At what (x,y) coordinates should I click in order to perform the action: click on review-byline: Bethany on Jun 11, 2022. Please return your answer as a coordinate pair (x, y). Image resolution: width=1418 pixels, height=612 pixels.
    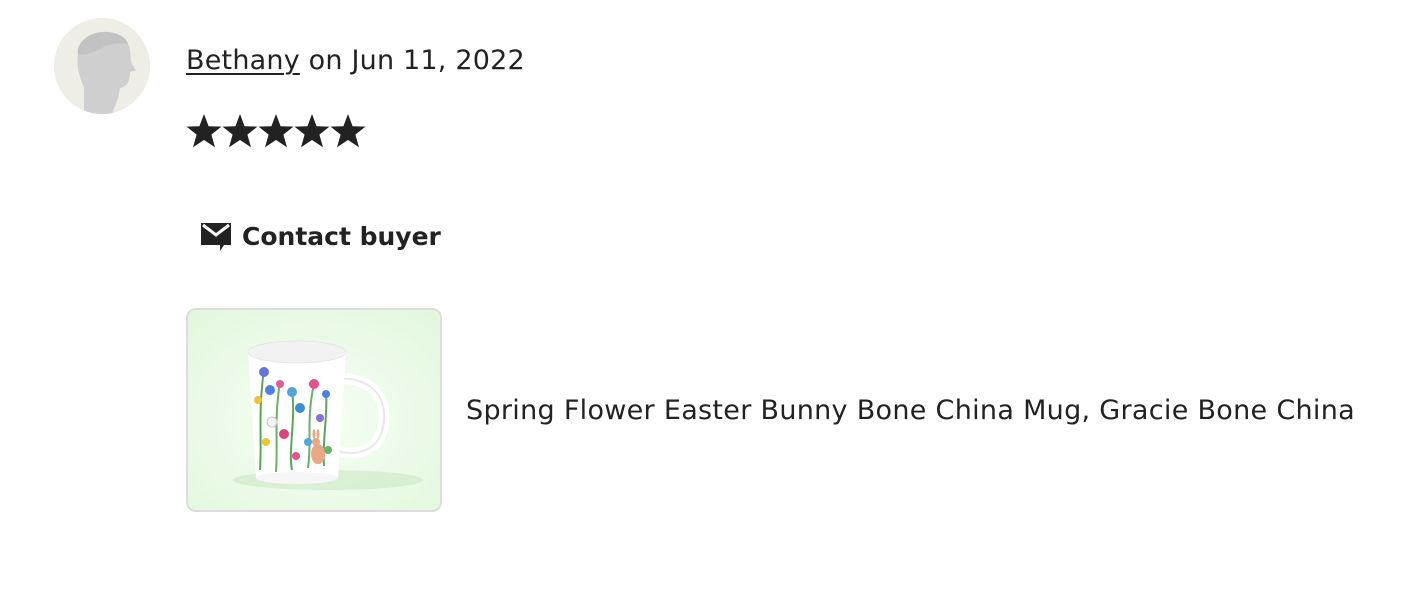
    Looking at the image, I should click on (355, 61).